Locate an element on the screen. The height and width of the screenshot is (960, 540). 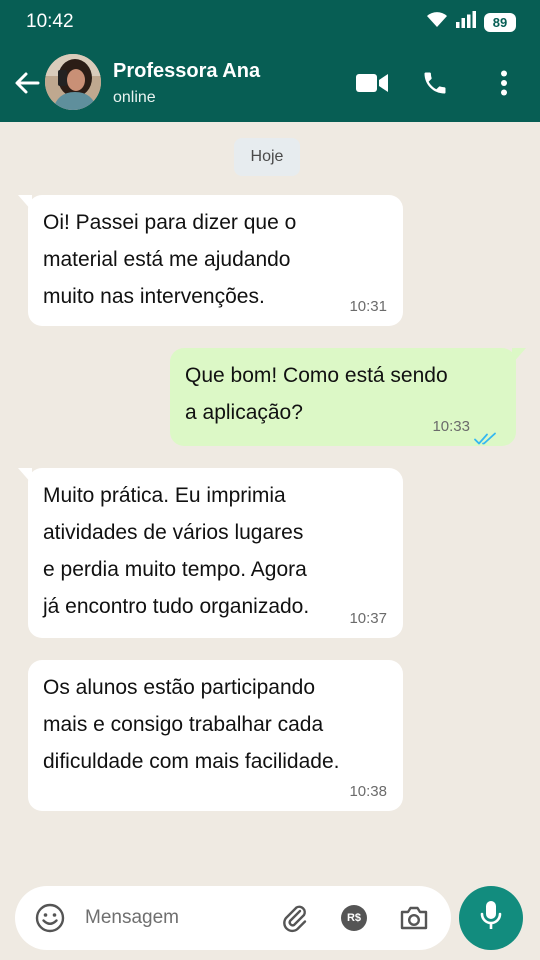
top-bar: 10:42 89 Professora Ana online is located at coordinates (270, 61).